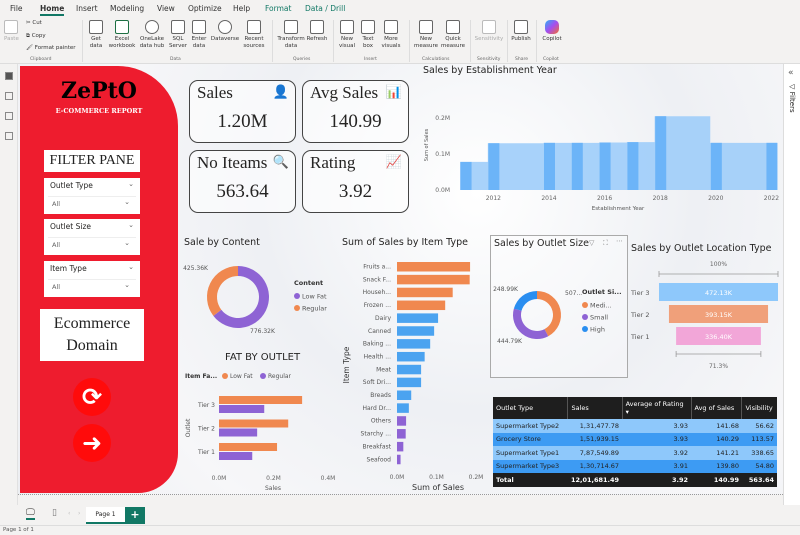 The width and height of the screenshot is (800, 535). Describe the element at coordinates (30, 514) in the screenshot. I see `desktop-layout-icon: 🖵` at that location.